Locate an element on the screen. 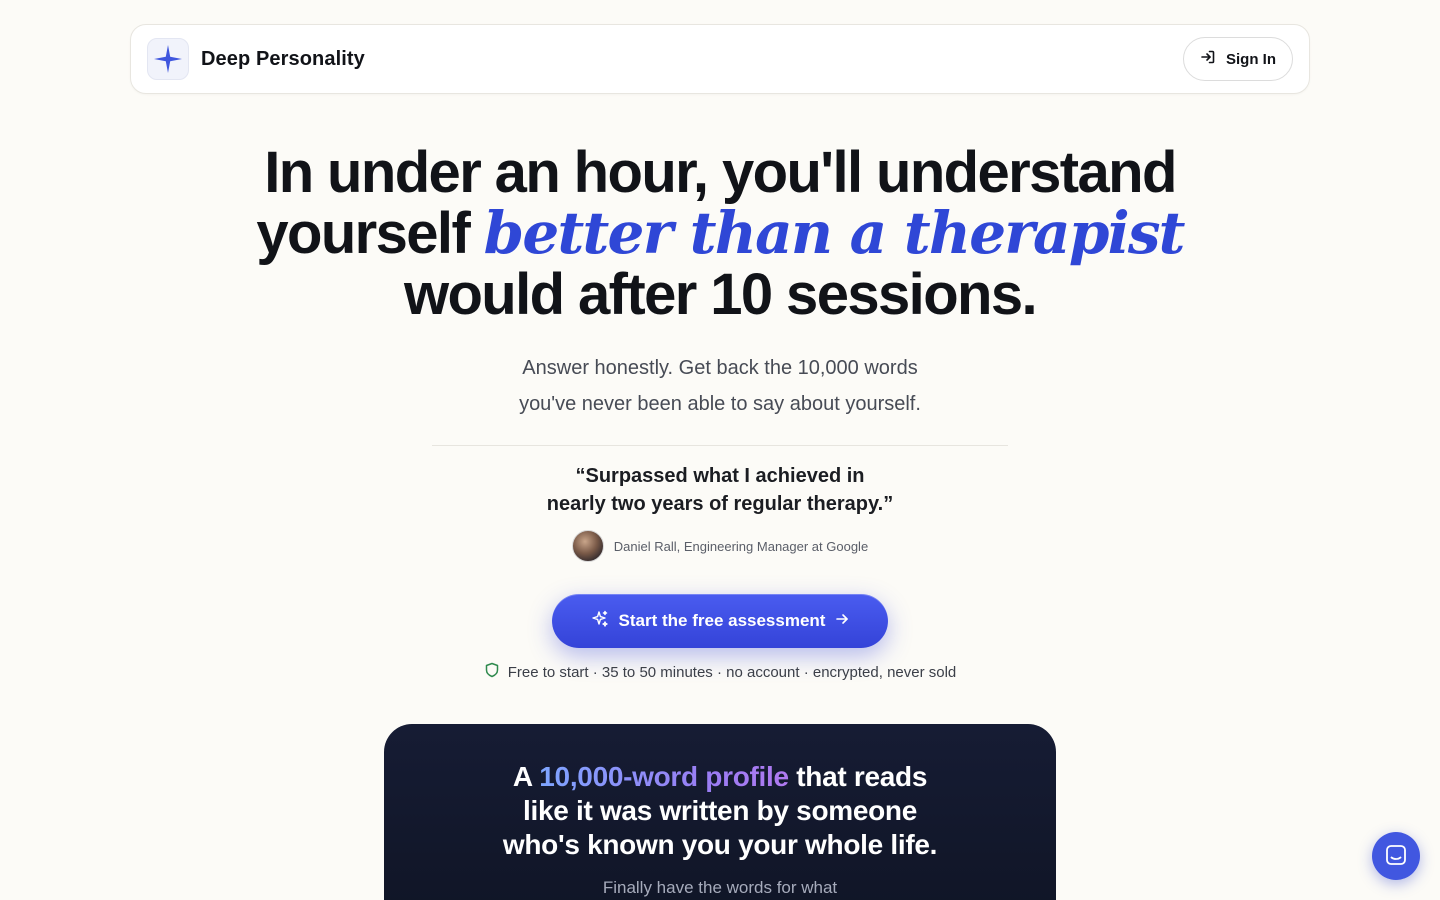  sparkle-logo-icon is located at coordinates (168, 59).